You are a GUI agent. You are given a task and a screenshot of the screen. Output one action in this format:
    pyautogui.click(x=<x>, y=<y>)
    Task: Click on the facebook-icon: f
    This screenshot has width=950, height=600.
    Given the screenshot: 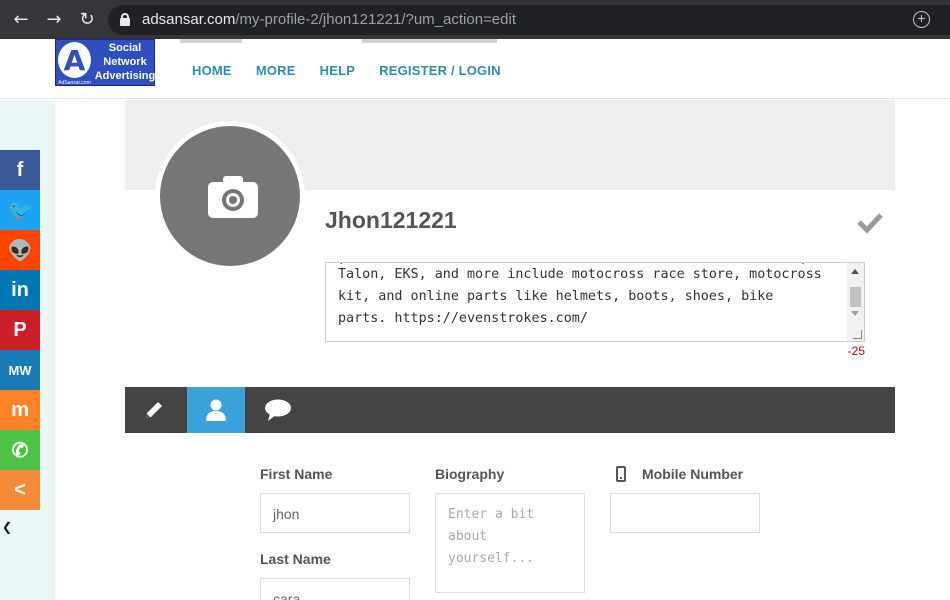 What is the action you would take?
    pyautogui.click(x=20, y=169)
    